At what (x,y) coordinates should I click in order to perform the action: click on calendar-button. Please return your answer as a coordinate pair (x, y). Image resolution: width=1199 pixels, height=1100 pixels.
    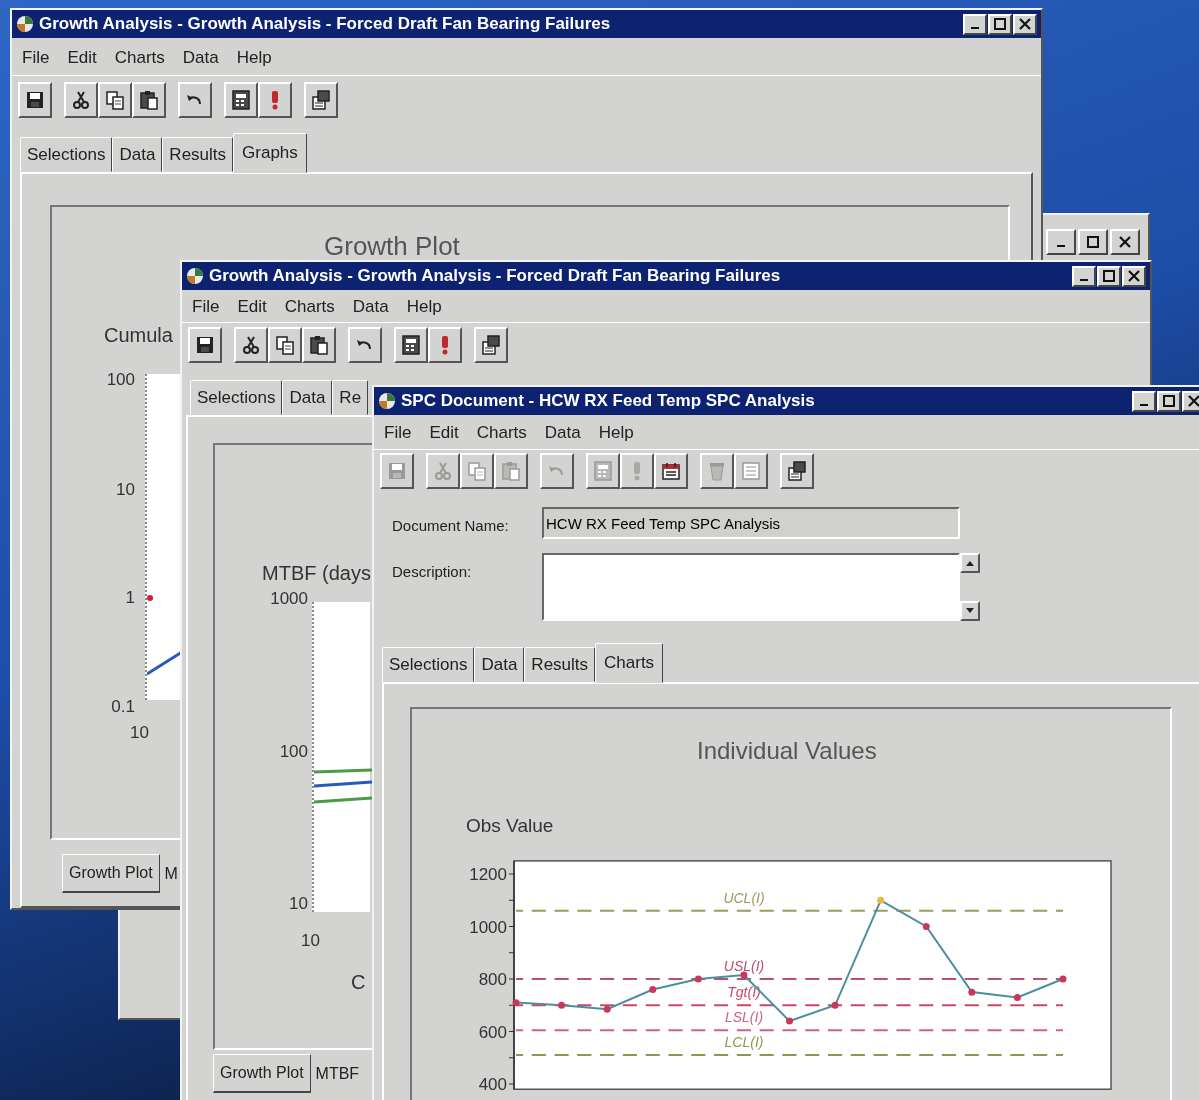
    Looking at the image, I should click on (671, 471).